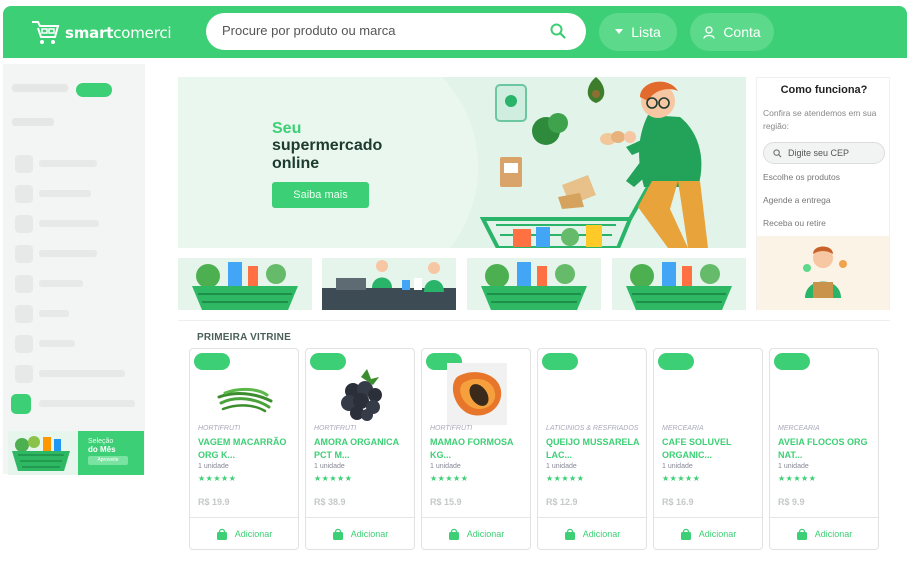 The image size is (908, 572). What do you see at coordinates (742, 32) in the screenshot?
I see `conta-label: Conta` at bounding box center [742, 32].